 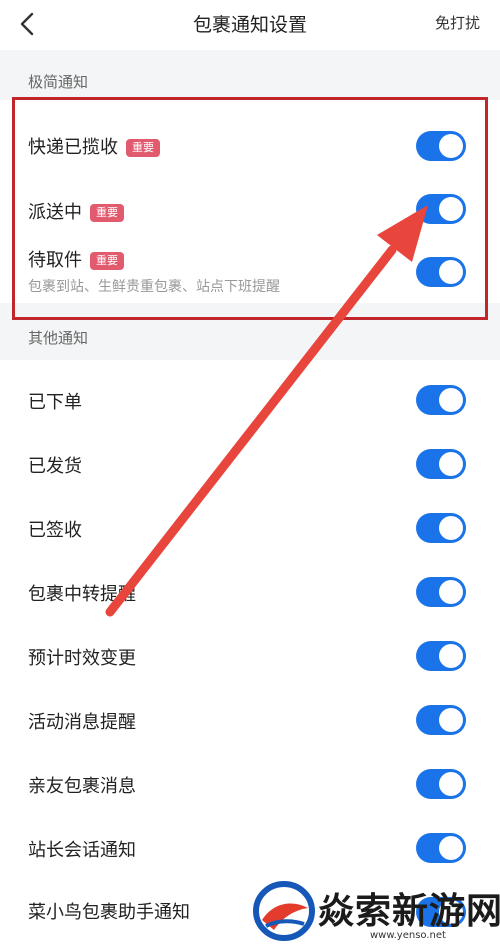 I want to click on setting-row-delivering: 派送中 重要, so click(x=250, y=210).